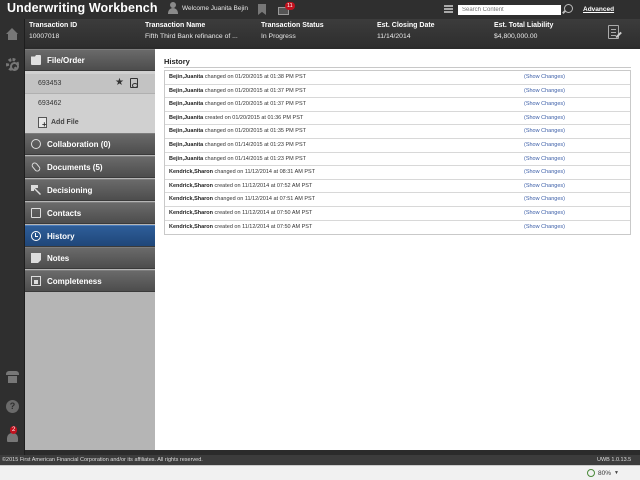 The height and width of the screenshot is (480, 640). I want to click on bookmark-icon, so click(262, 9).